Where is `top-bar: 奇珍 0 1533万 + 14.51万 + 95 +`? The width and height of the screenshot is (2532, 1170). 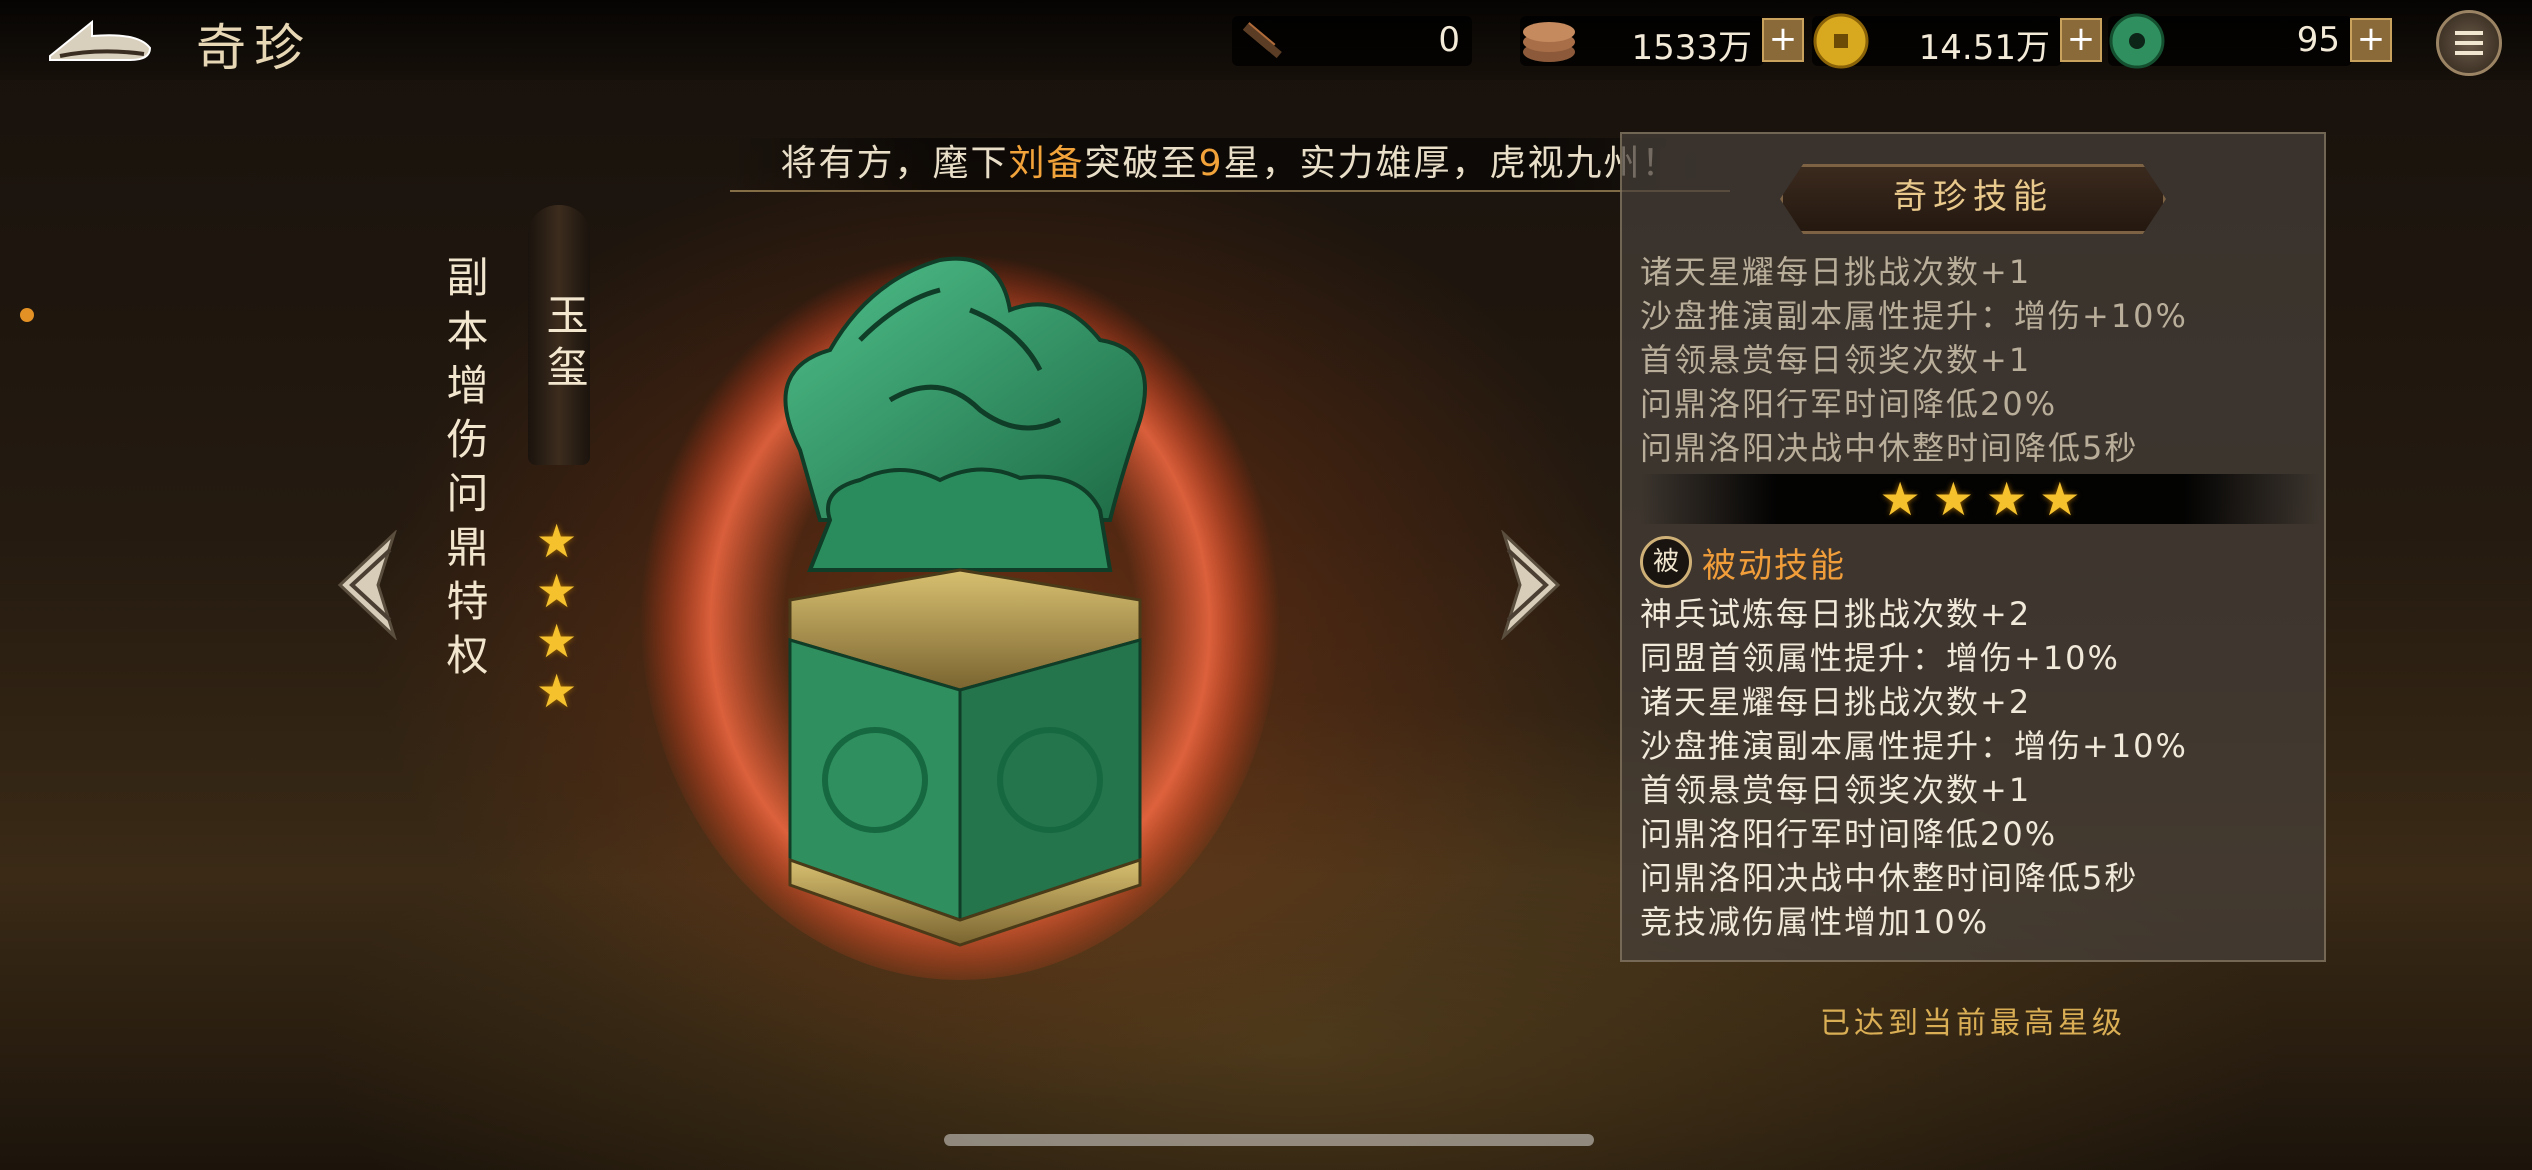
top-bar: 奇珍 0 1533万 + 14.51万 + 95 + is located at coordinates (1266, 40).